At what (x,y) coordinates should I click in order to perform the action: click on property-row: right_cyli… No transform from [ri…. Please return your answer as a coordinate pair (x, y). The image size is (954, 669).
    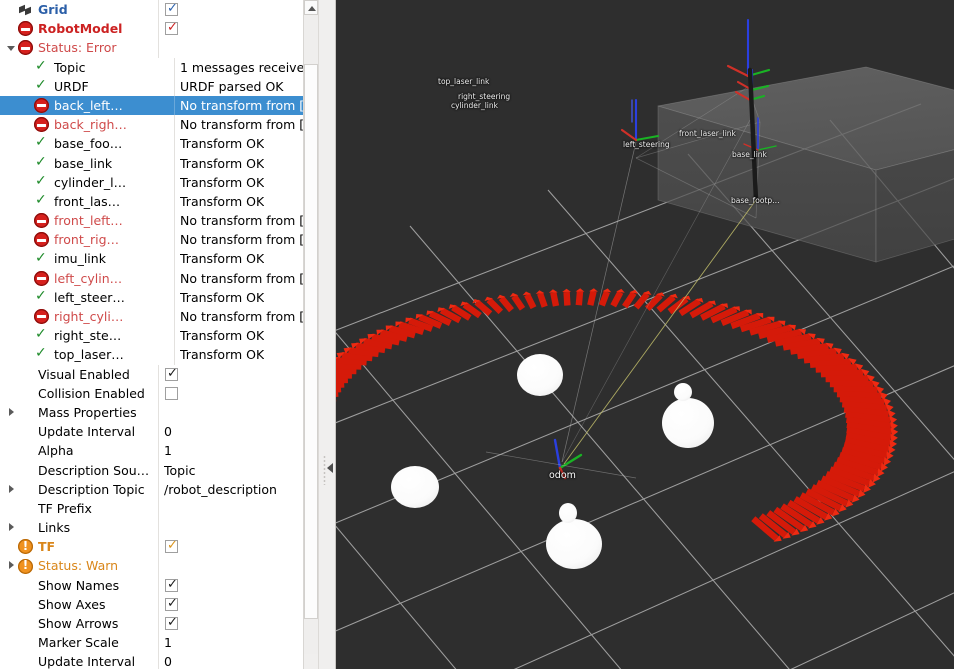
    Looking at the image, I should click on (159, 317).